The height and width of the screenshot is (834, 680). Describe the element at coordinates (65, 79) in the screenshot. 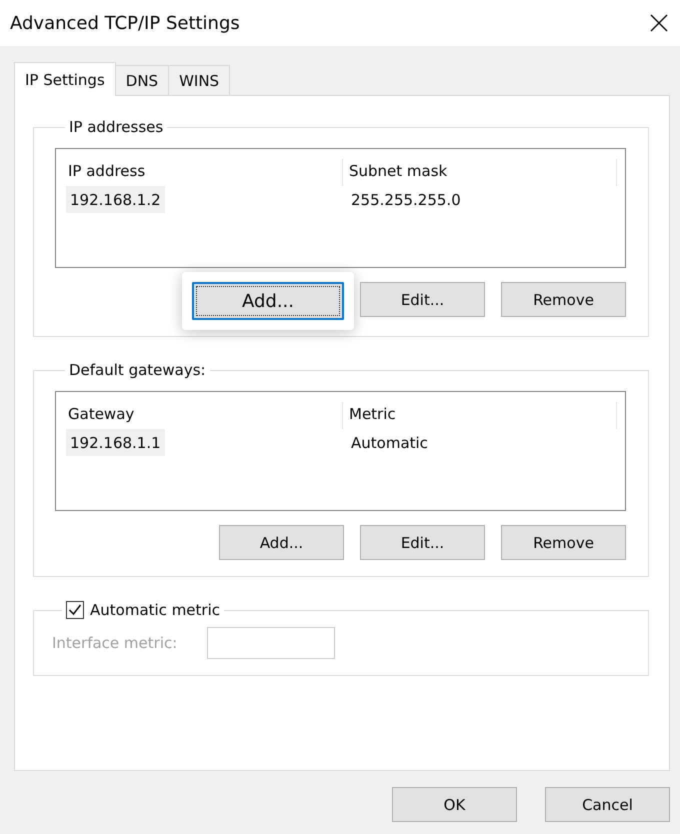

I see `tab: IP Settings` at that location.